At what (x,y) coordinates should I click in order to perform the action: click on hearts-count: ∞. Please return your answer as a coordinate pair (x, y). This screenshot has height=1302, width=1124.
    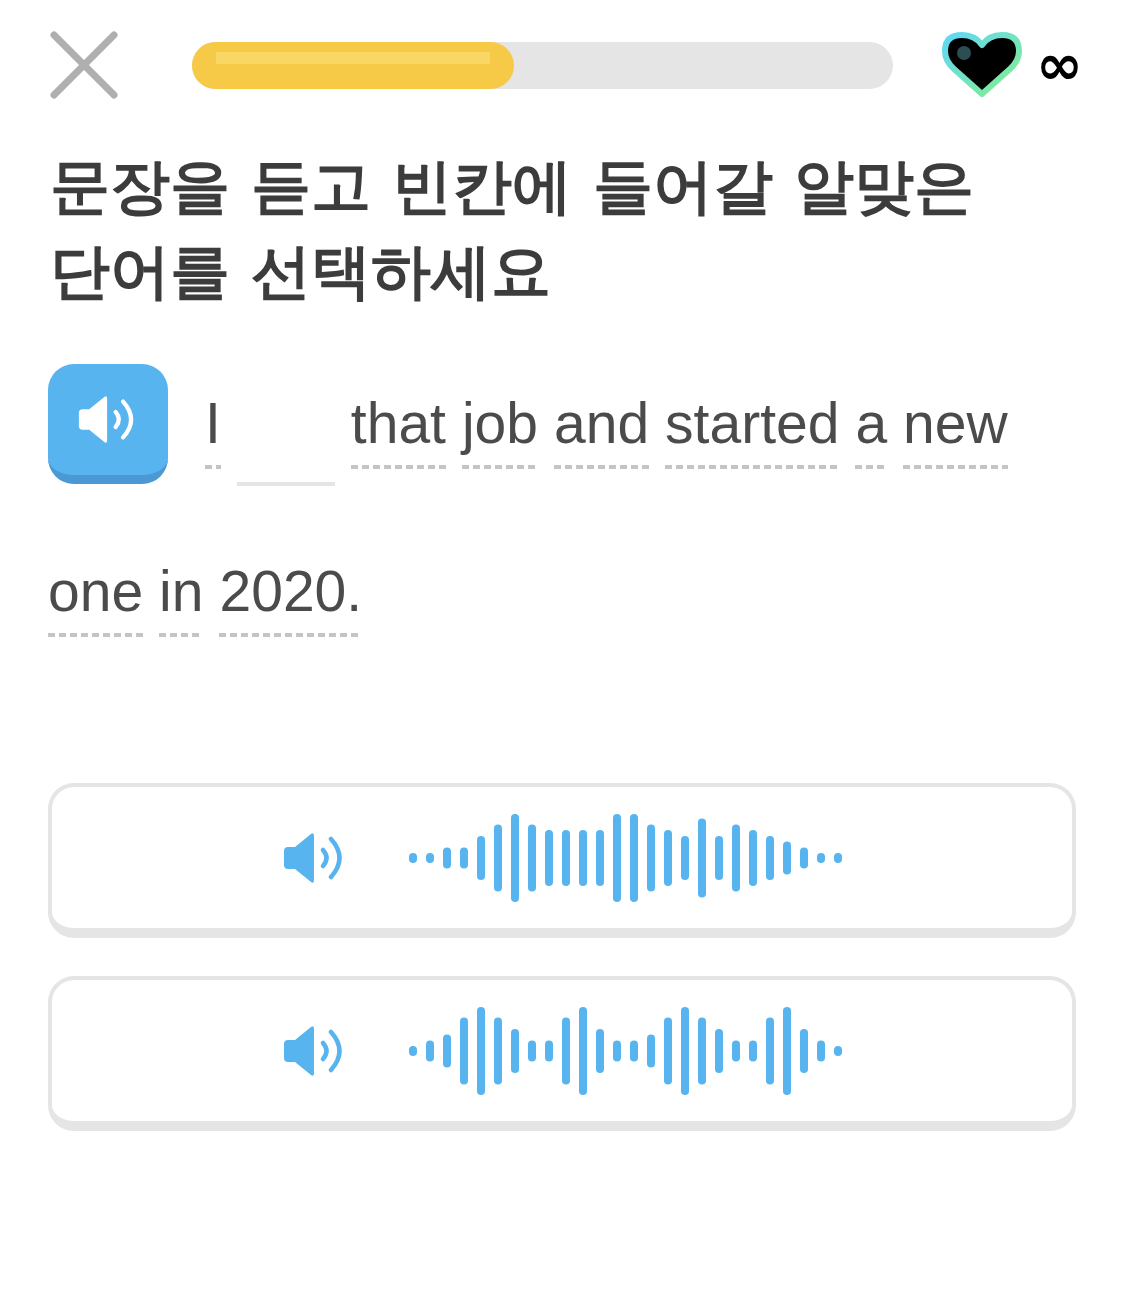
    Looking at the image, I should click on (1059, 65).